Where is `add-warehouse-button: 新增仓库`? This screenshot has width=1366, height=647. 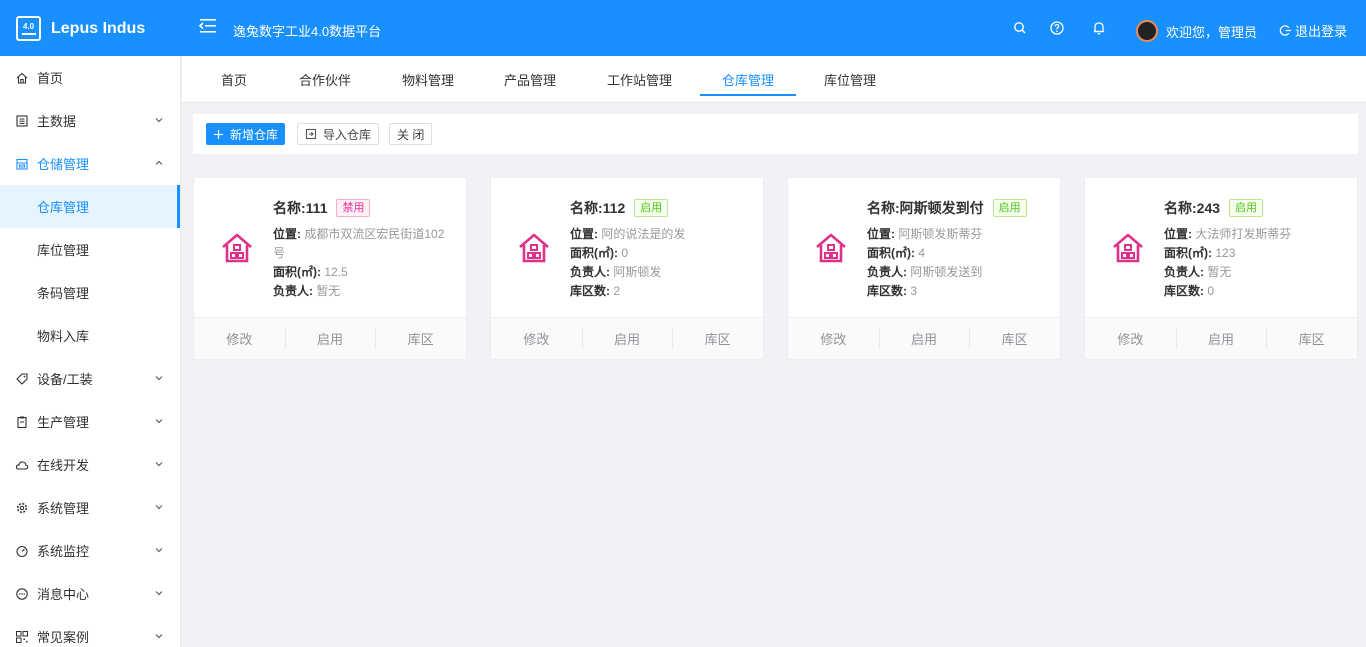
add-warehouse-button: 新增仓库 is located at coordinates (246, 134).